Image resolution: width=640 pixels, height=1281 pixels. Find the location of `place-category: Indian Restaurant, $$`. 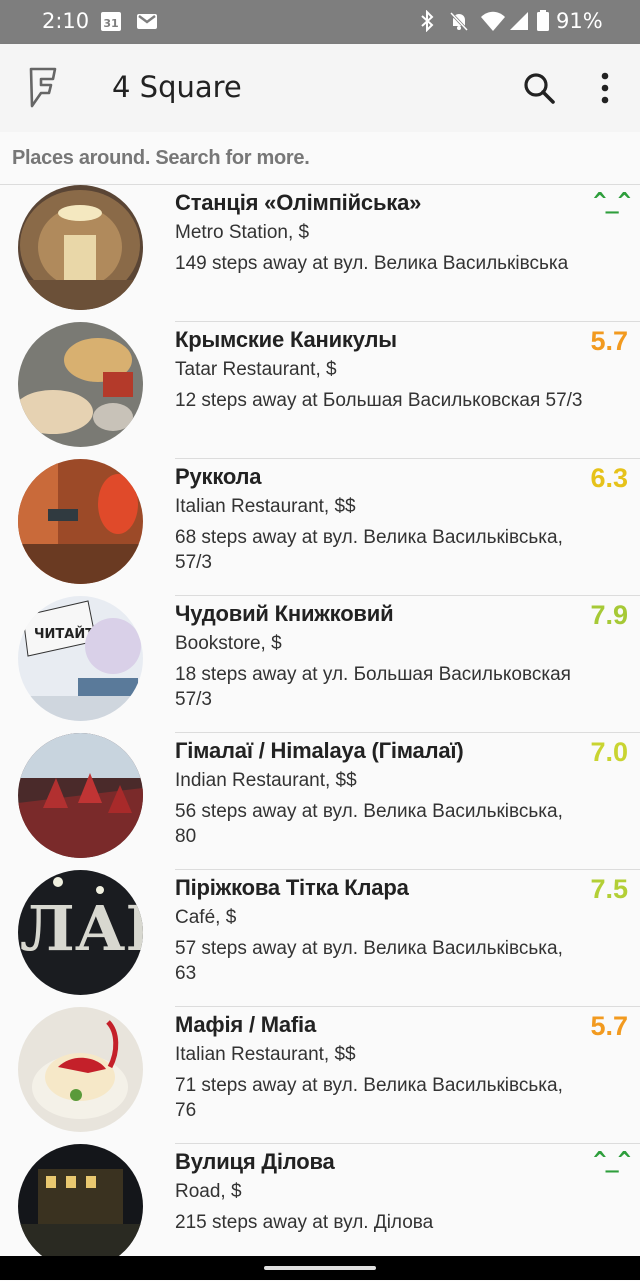

place-category: Indian Restaurant, $$ is located at coordinates (266, 780).